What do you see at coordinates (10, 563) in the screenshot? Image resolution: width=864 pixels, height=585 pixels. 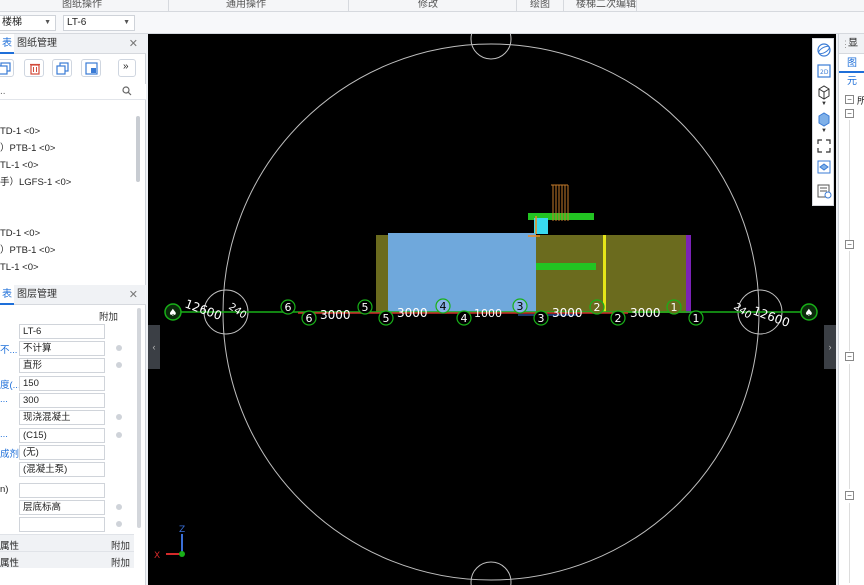 I see `section-label: 属性` at bounding box center [10, 563].